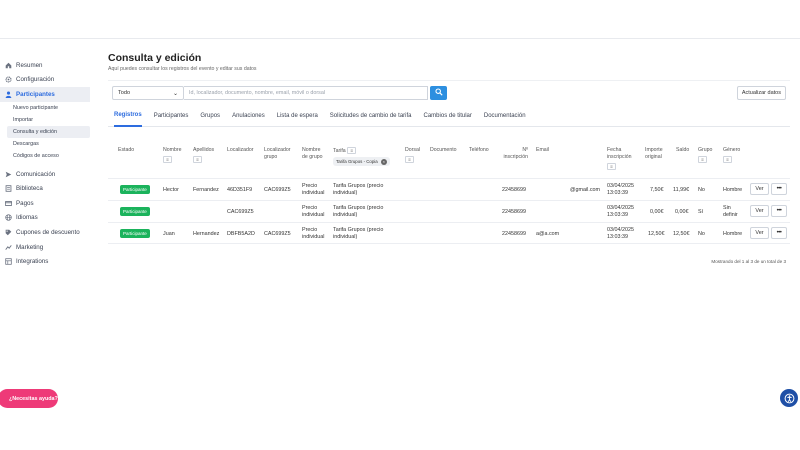 This screenshot has height=450, width=800. Describe the element at coordinates (203, 155) in the screenshot. I see `col-header-apellidos: Apellidos ≡` at that location.